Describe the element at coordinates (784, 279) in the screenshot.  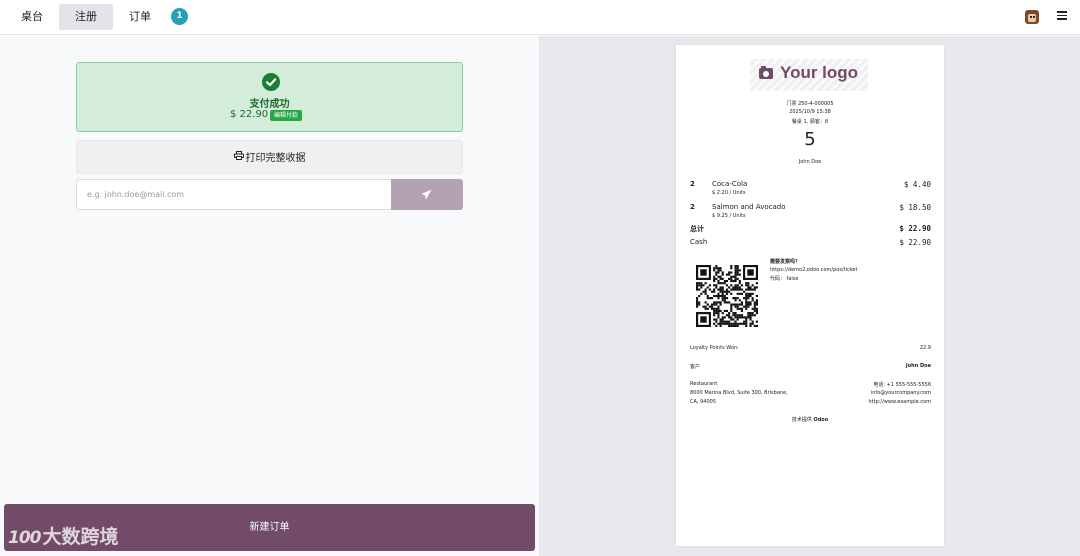
I see `invoice-code: 代码： false` at that location.